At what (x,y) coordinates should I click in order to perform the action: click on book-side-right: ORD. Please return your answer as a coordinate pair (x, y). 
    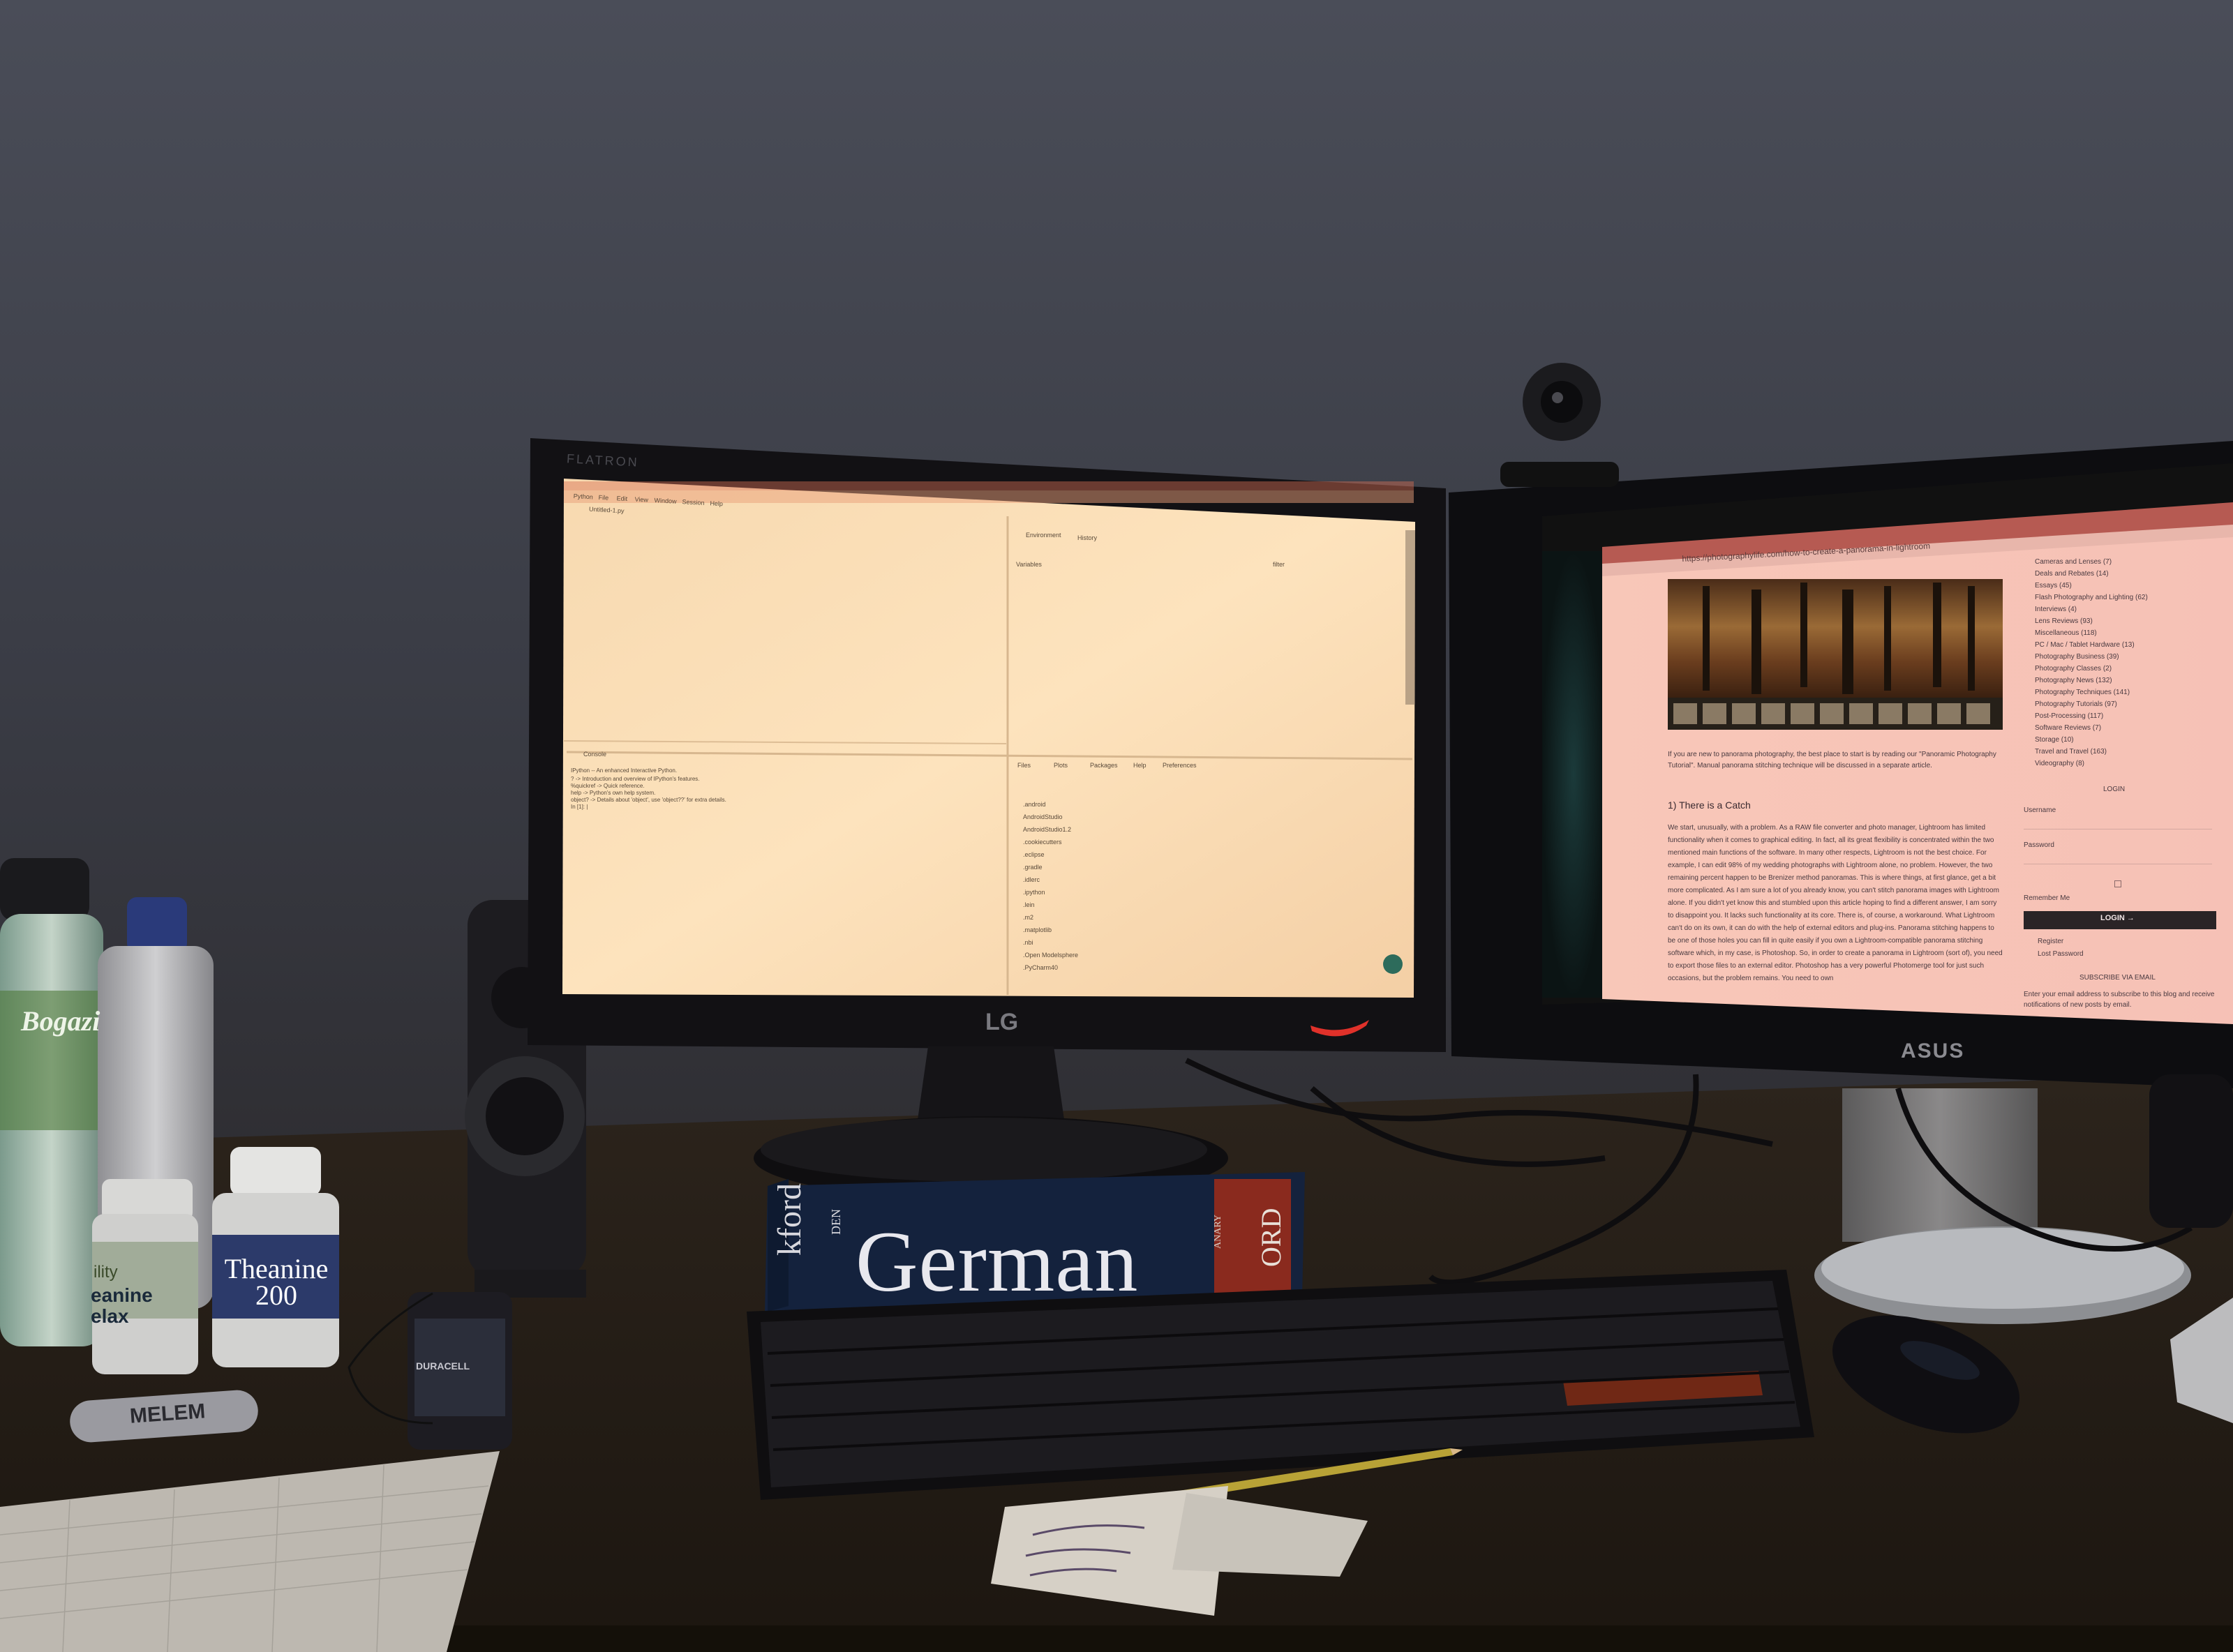
    Looking at the image, I should click on (1271, 1237).